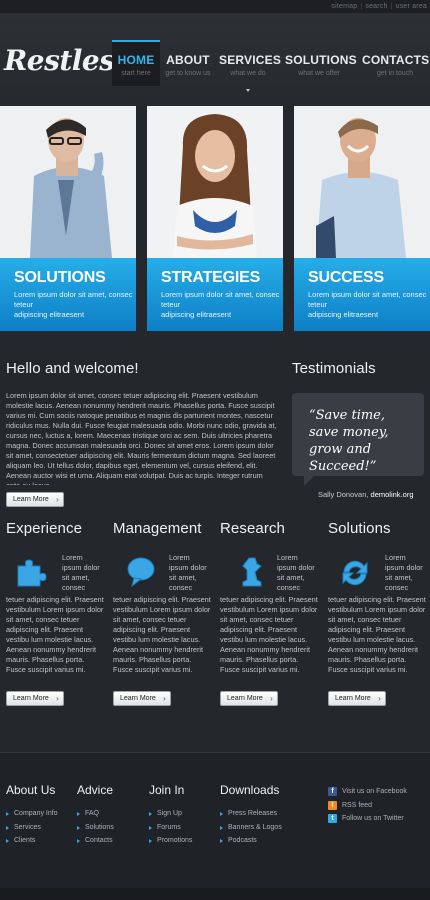  What do you see at coordinates (359, 528) in the screenshot?
I see `service-title-solutions: Solutions` at bounding box center [359, 528].